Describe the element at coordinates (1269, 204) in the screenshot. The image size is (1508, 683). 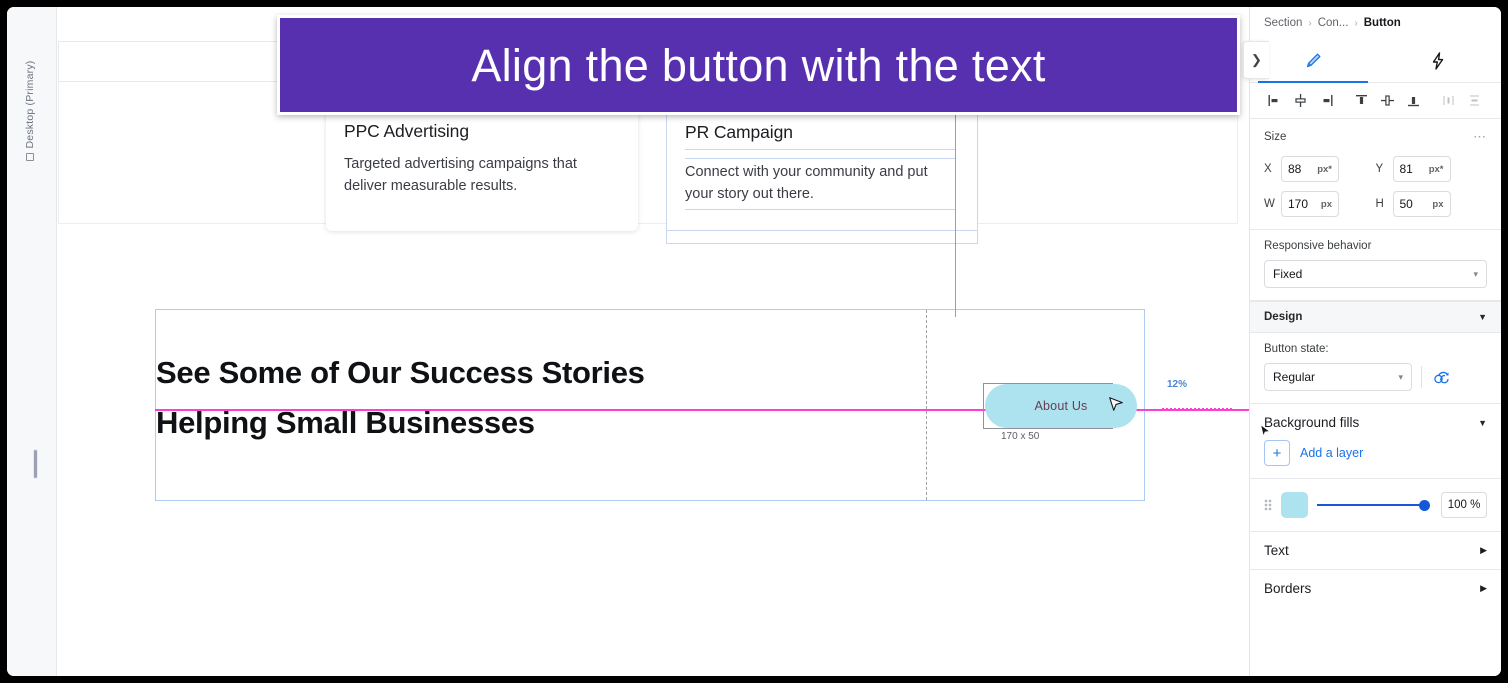
I see `field-w-label: W` at that location.